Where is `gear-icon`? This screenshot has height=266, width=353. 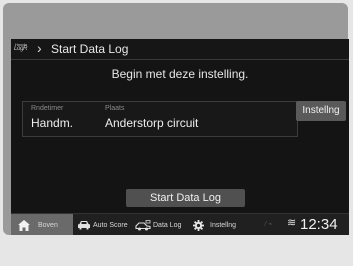 gear-icon is located at coordinates (198, 225).